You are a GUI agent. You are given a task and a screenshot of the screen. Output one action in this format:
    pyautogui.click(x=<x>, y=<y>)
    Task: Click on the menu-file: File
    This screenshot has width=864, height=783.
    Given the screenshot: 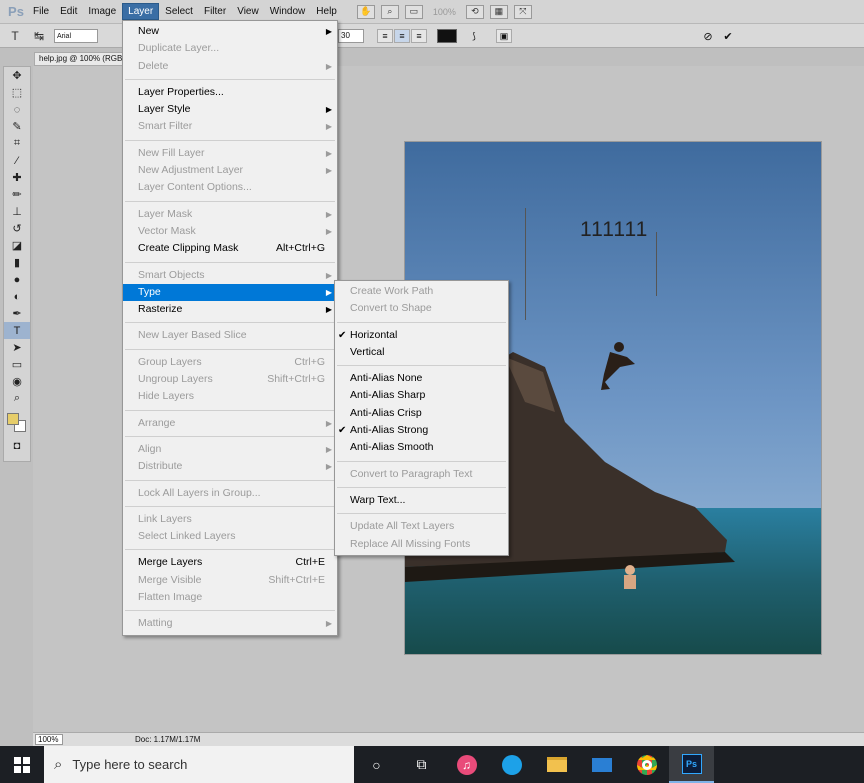 What is the action you would take?
    pyautogui.click(x=41, y=11)
    